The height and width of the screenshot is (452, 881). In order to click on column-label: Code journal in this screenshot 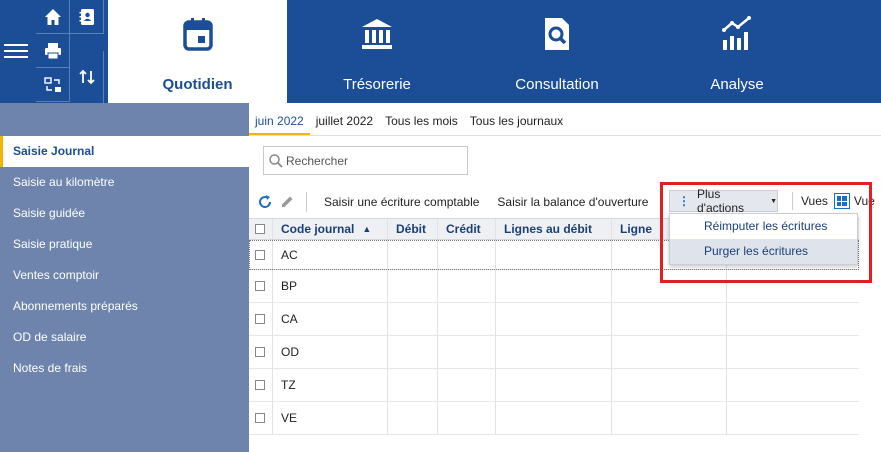, I will do `click(318, 229)`.